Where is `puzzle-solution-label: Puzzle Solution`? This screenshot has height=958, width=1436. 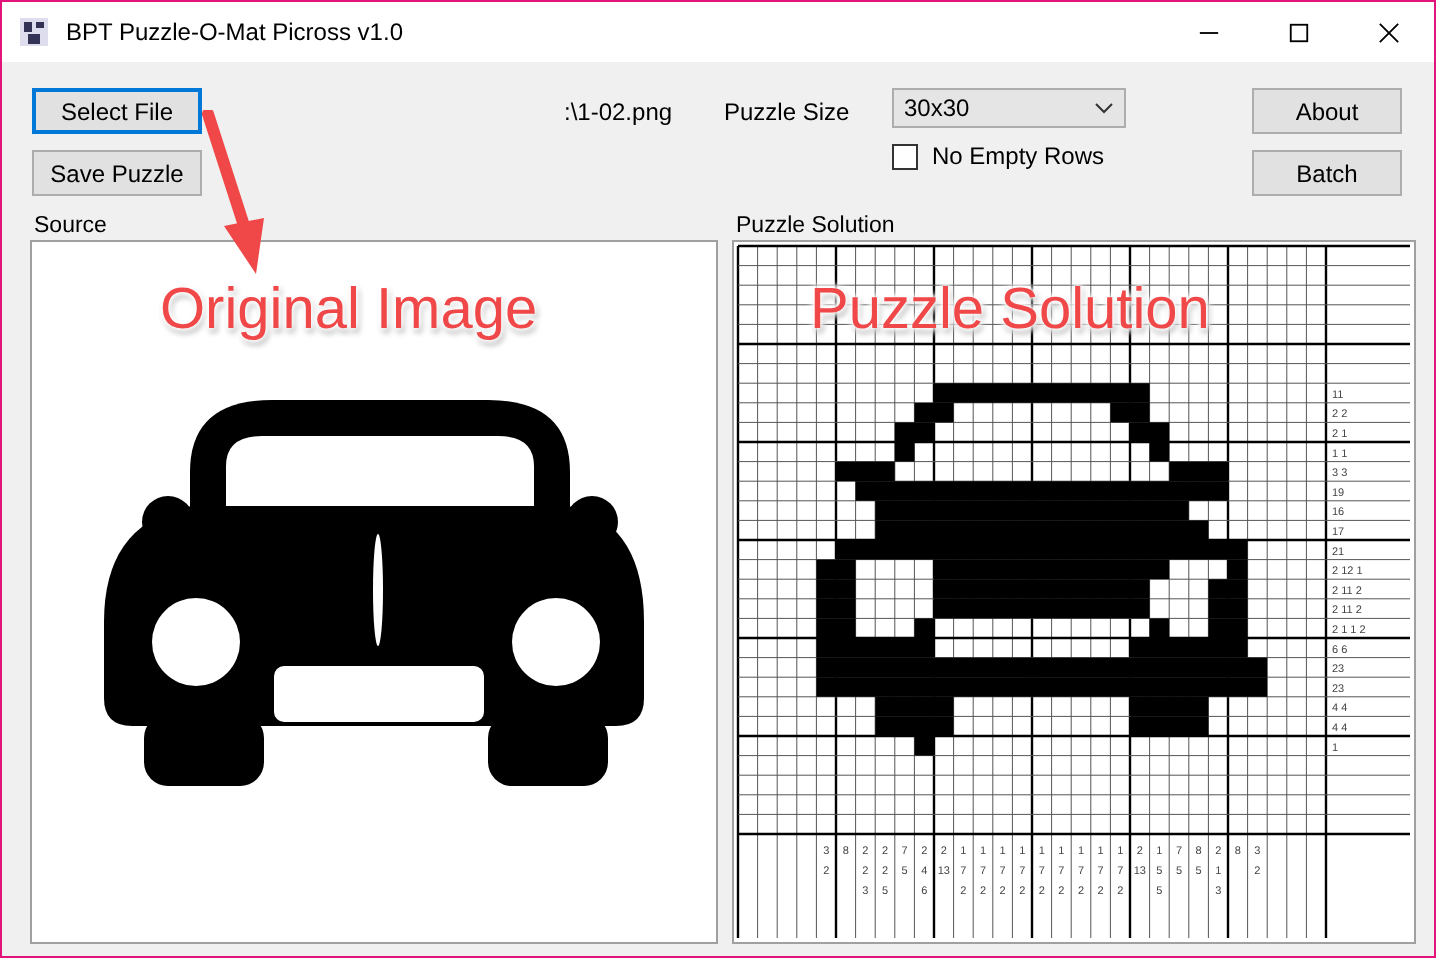
puzzle-solution-label: Puzzle Solution is located at coordinates (816, 226).